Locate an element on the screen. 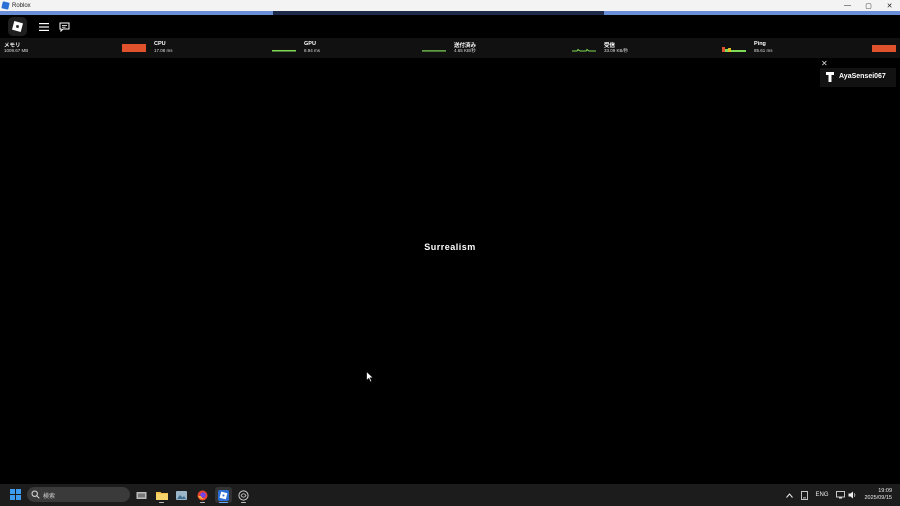 This screenshot has width=900, height=506. tray-tablet-icon is located at coordinates (804, 495).